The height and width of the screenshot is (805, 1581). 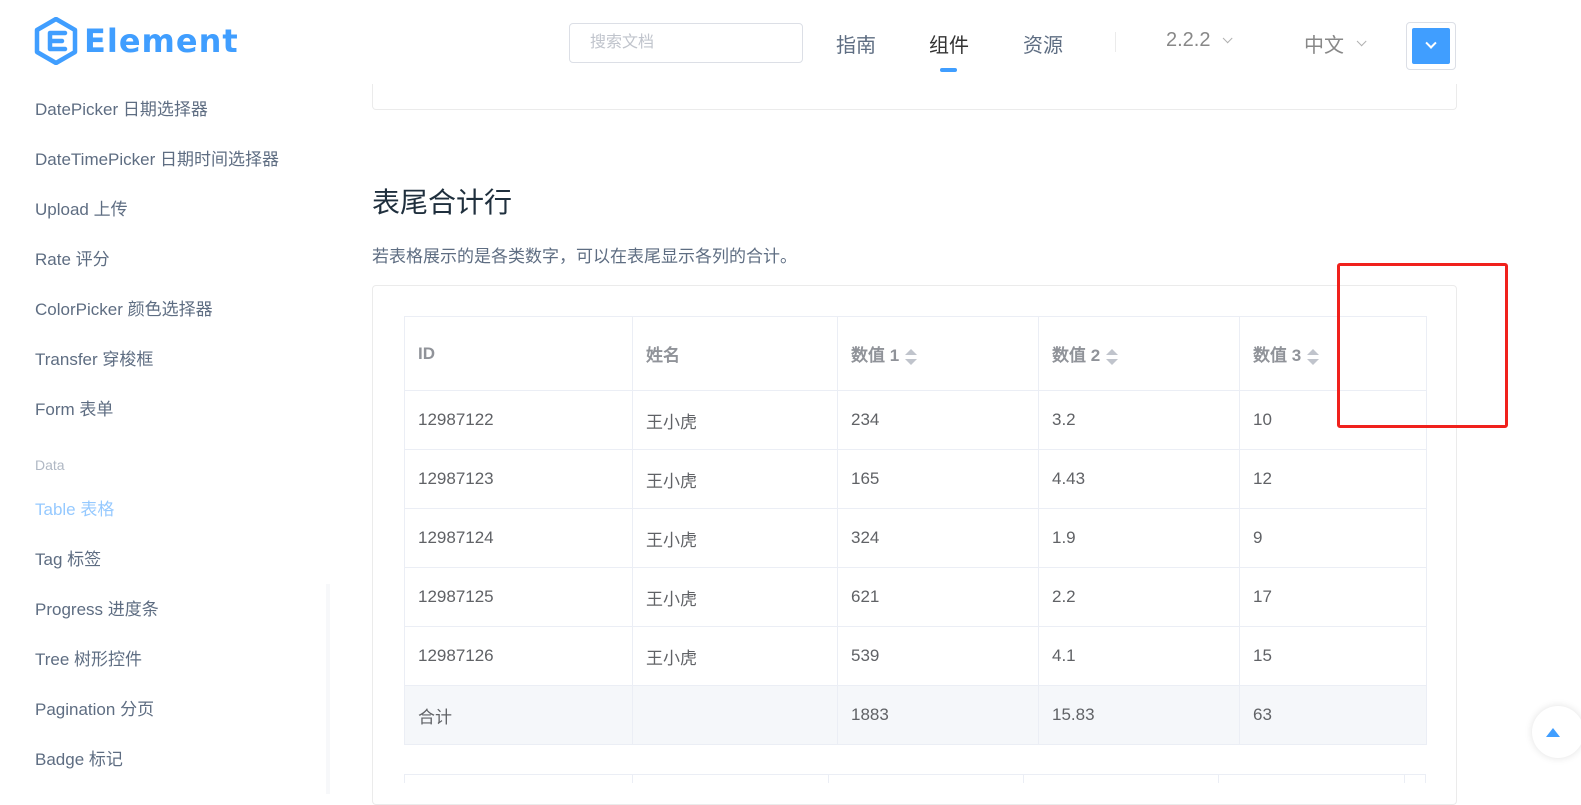 I want to click on cell-amount3: 17, so click(x=1333, y=597).